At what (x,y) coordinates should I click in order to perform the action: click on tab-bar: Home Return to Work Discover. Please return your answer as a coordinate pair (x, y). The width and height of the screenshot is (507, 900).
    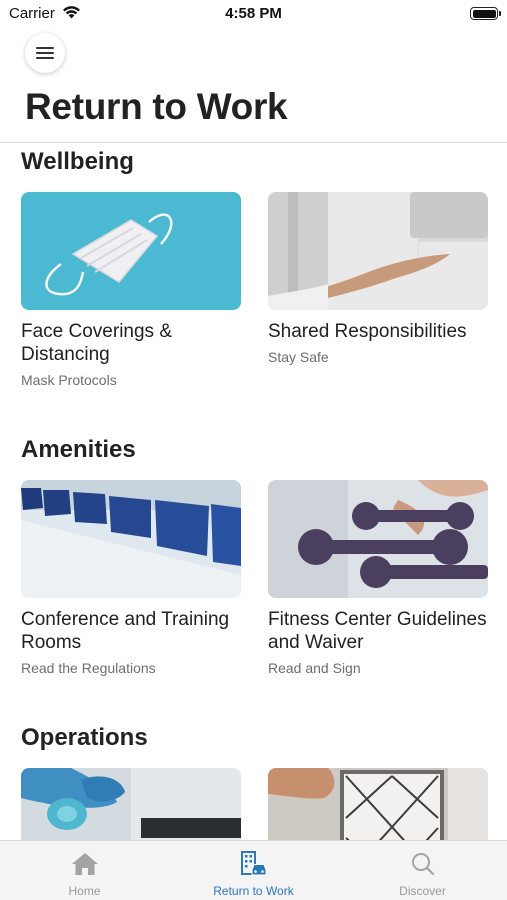
    Looking at the image, I should click on (253, 870).